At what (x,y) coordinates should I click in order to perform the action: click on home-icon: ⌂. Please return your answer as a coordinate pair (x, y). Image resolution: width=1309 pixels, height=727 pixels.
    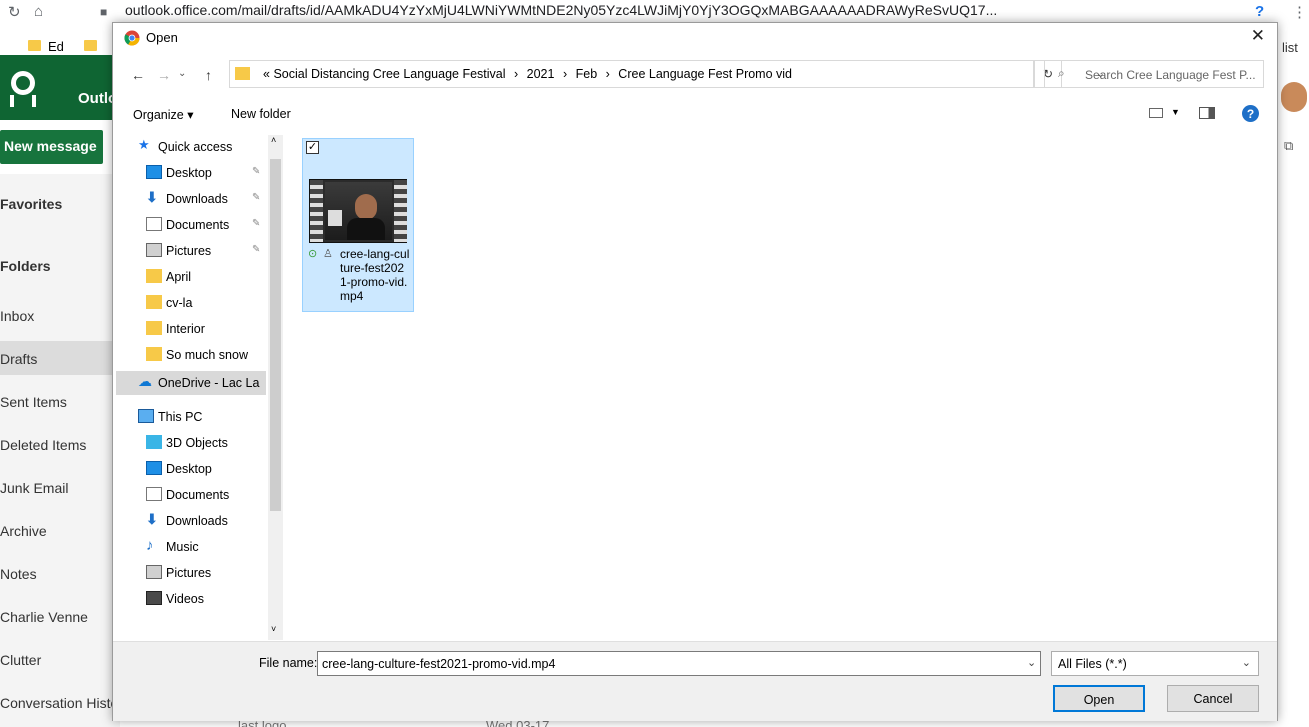
    Looking at the image, I should click on (38, 11).